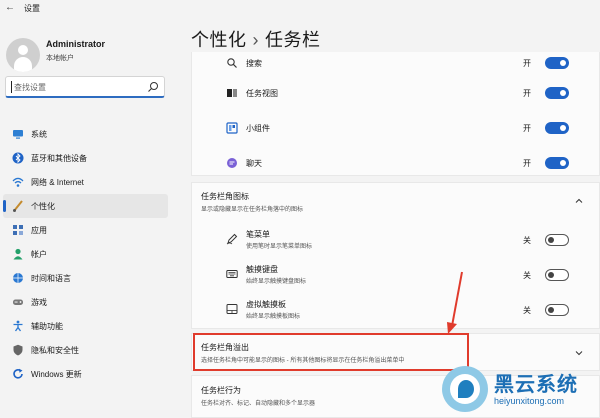 The height and width of the screenshot is (418, 600). What do you see at coordinates (258, 128) in the screenshot?
I see `taskbar-item-label: 小组件` at bounding box center [258, 128].